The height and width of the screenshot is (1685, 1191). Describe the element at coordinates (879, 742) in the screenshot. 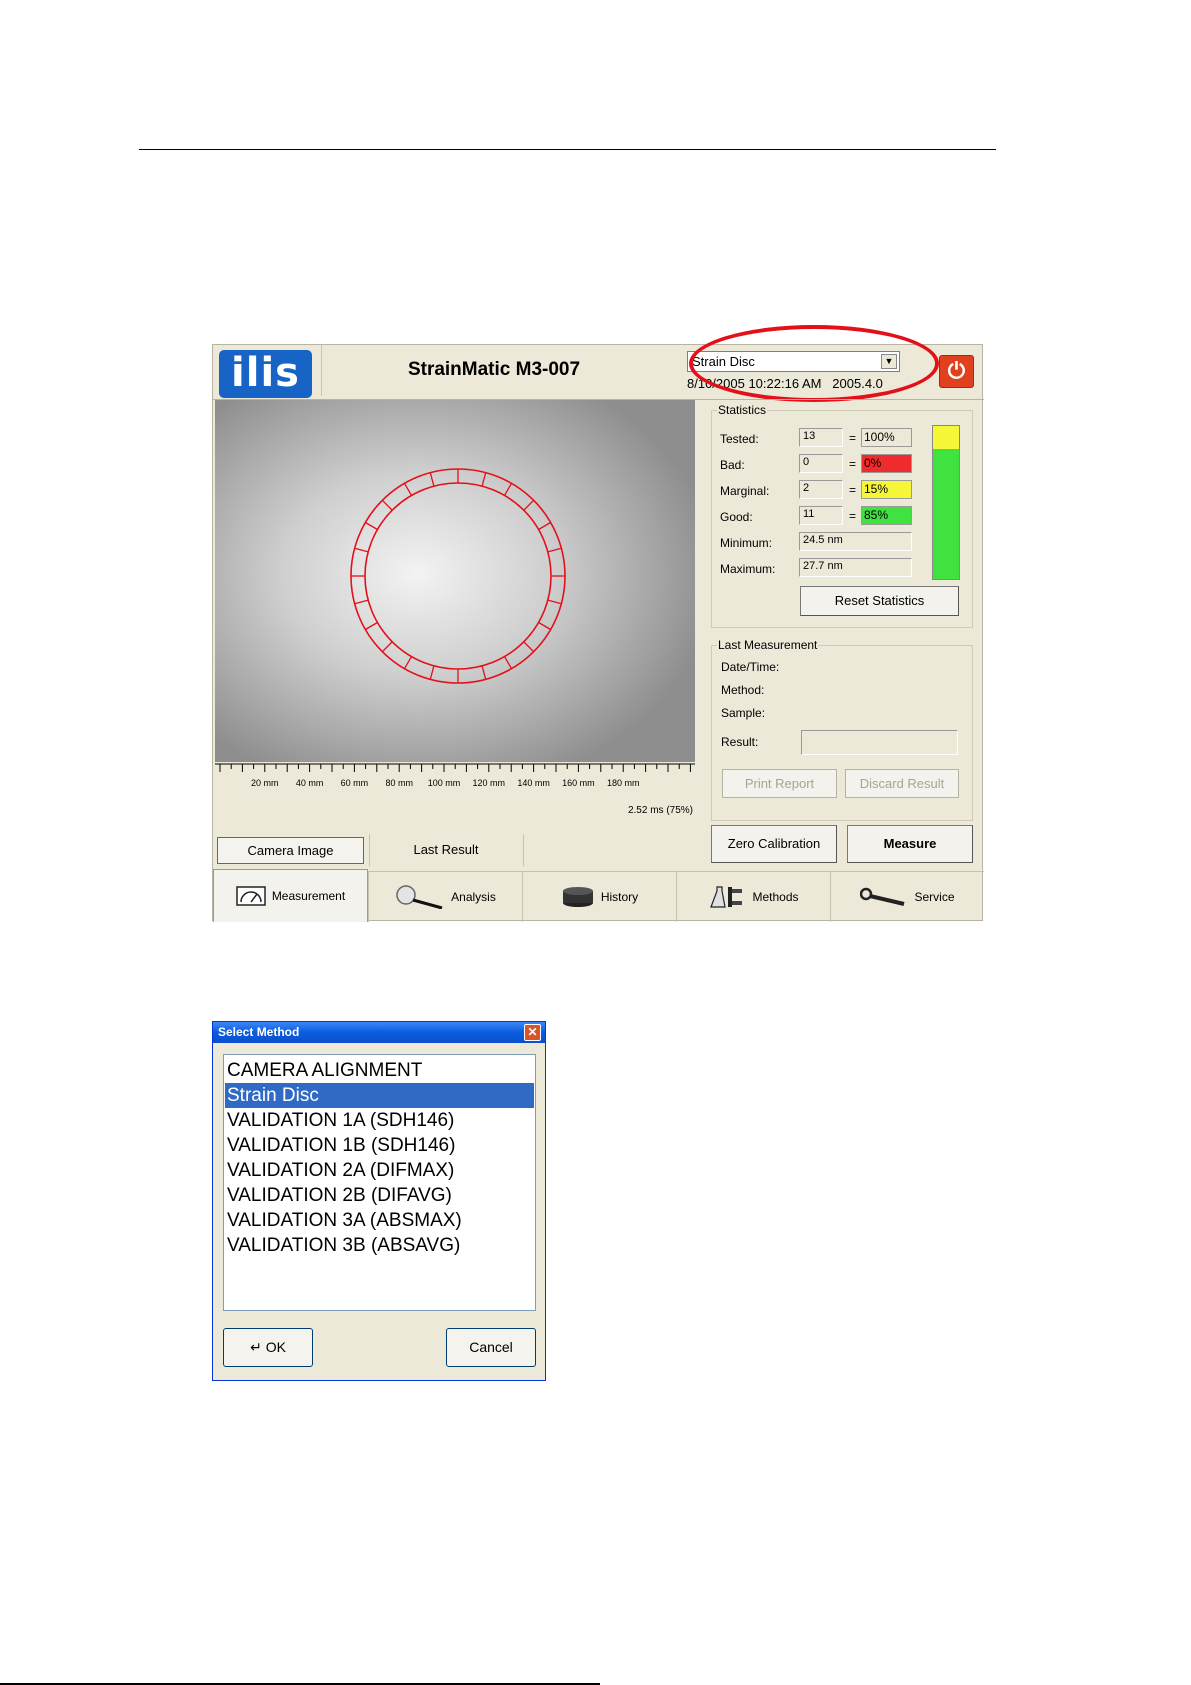

I see `result-field` at that location.